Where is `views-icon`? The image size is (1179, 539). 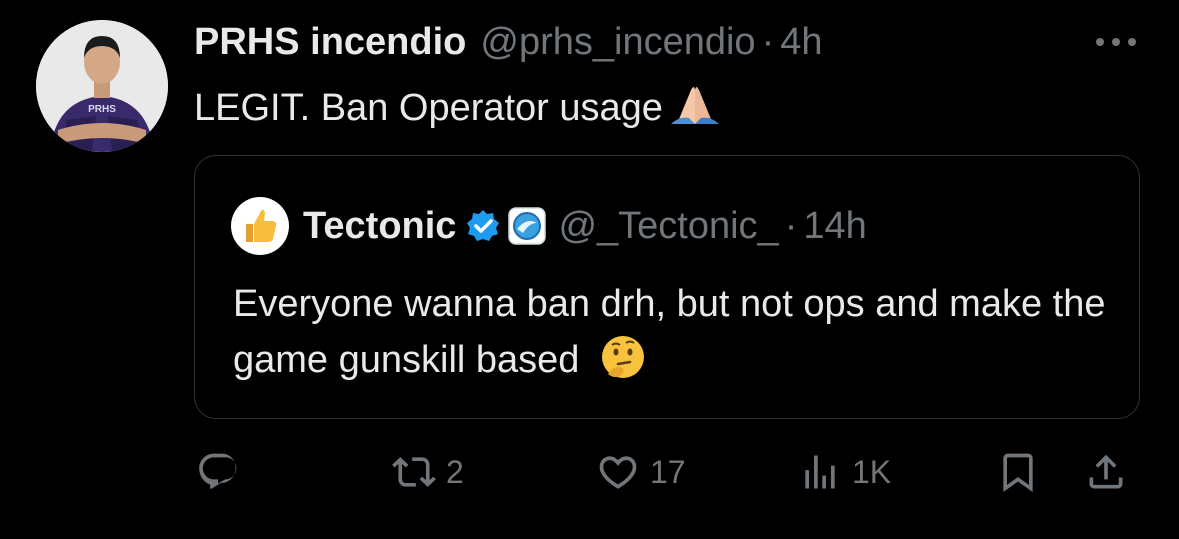 views-icon is located at coordinates (820, 472).